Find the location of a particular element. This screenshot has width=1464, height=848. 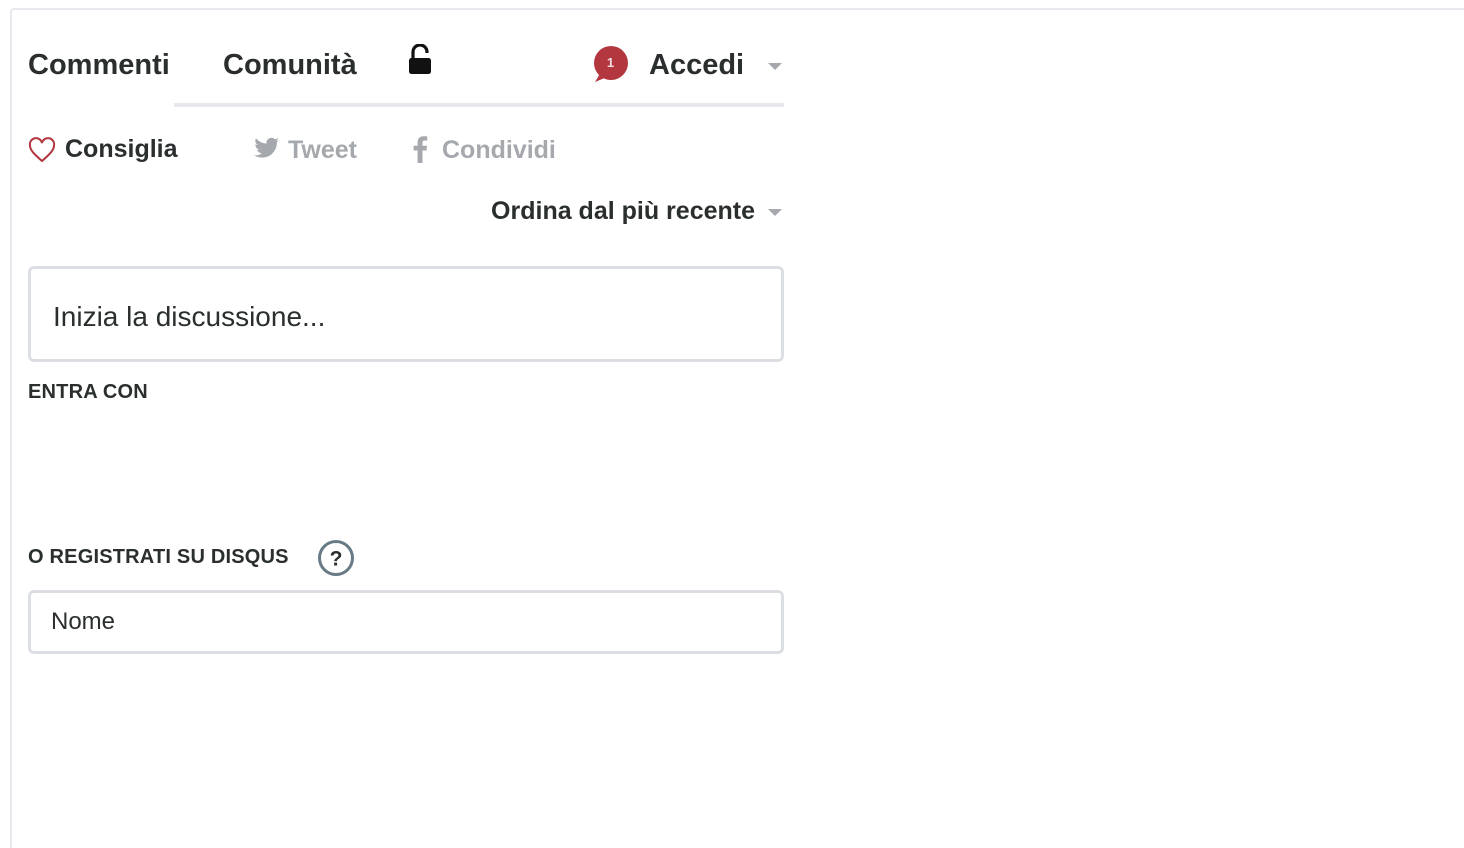

question-mark-icon: ? is located at coordinates (336, 558).